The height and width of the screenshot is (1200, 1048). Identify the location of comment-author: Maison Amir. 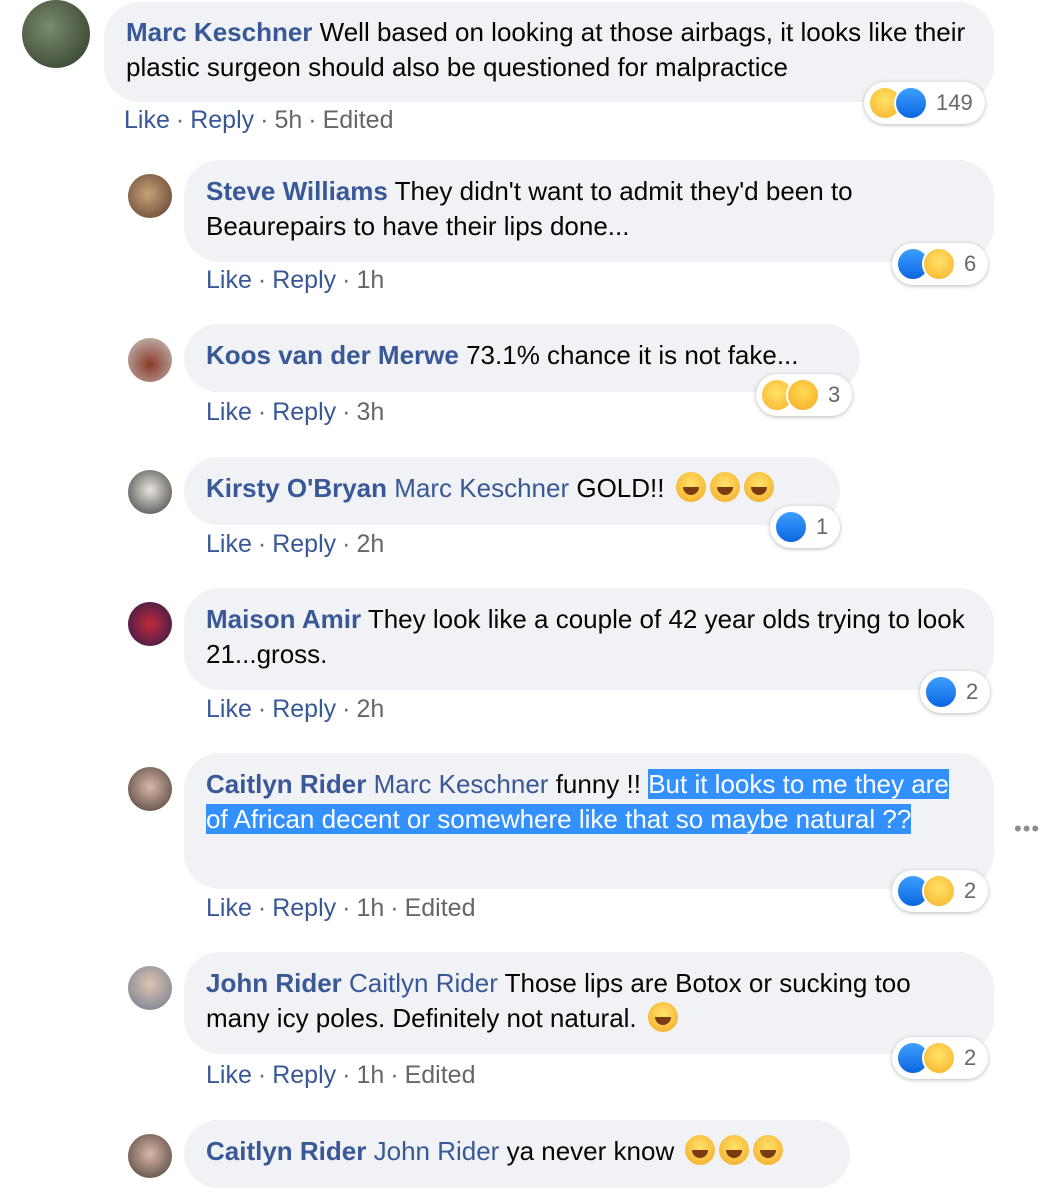
(283, 619).